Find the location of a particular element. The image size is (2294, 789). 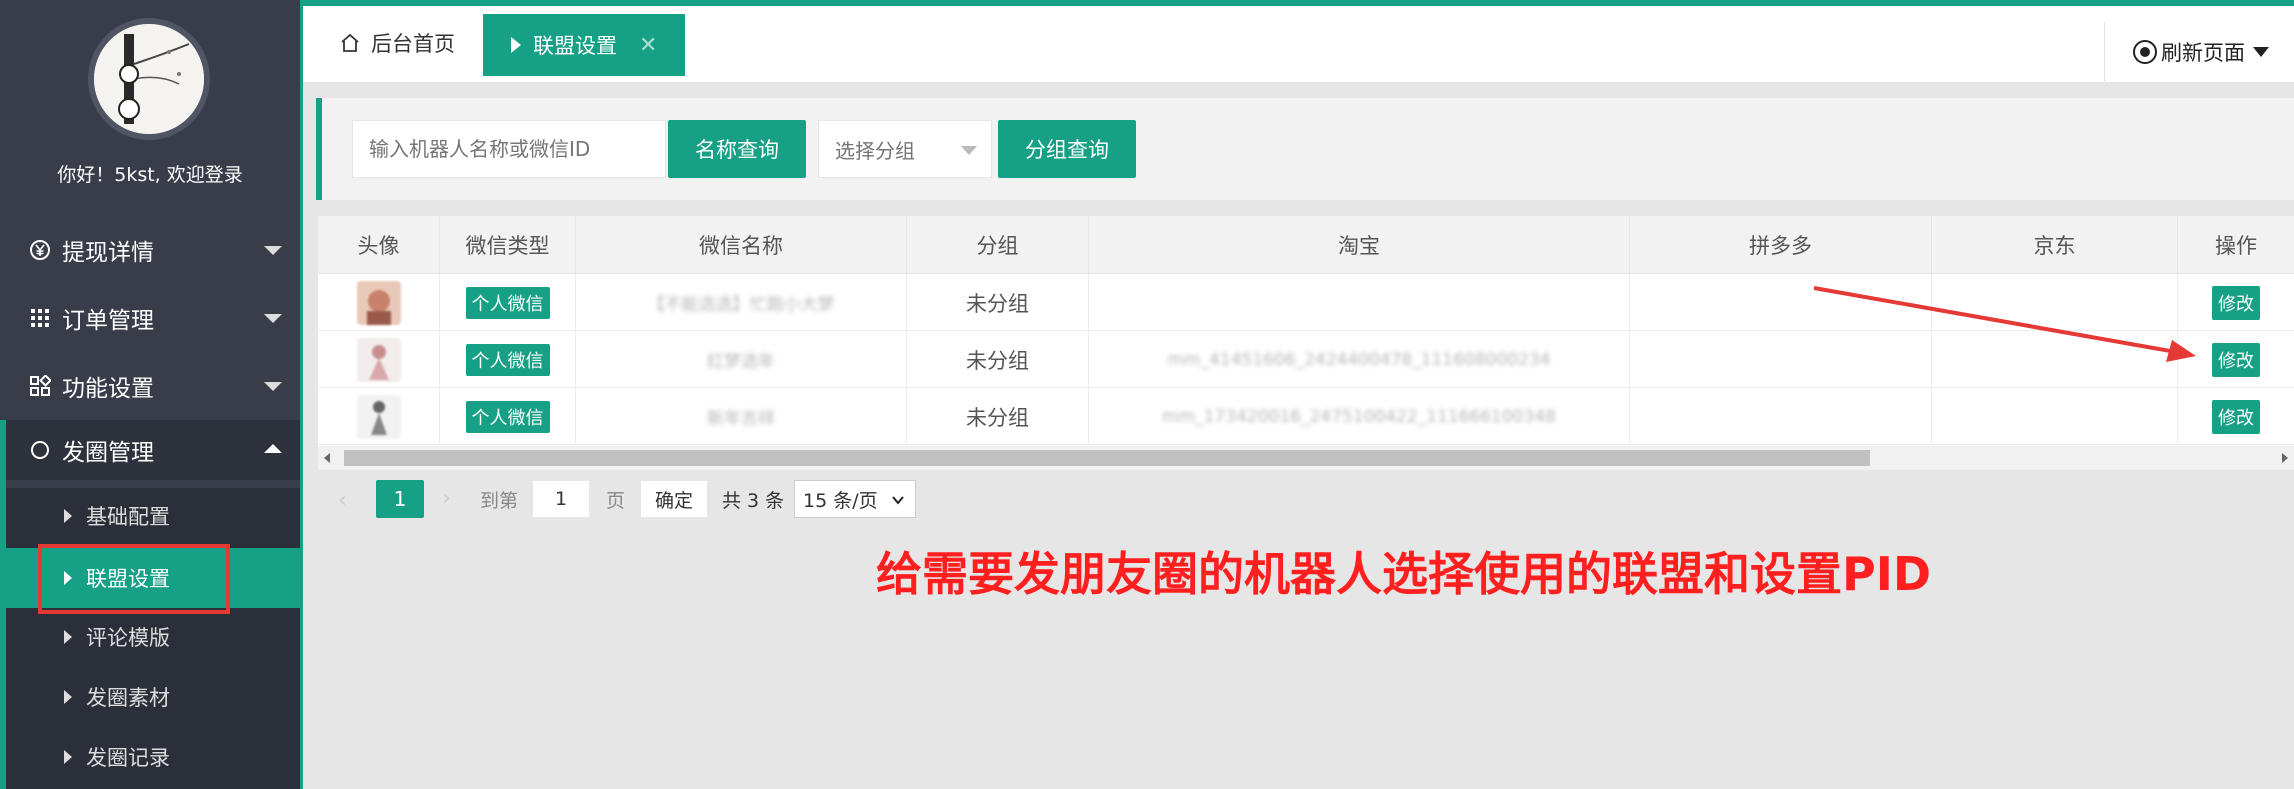

goto-label: 到第 is located at coordinates (499, 501).